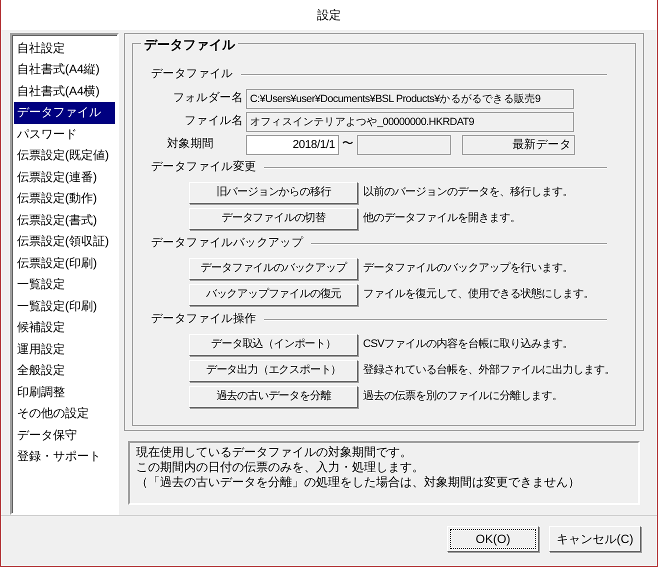 This screenshot has width=658, height=567. What do you see at coordinates (358, 482) in the screenshot?
I see `help-text: （「過去の古いデータを分離」の処理をした場合は、対象期間は変更できません）` at bounding box center [358, 482].